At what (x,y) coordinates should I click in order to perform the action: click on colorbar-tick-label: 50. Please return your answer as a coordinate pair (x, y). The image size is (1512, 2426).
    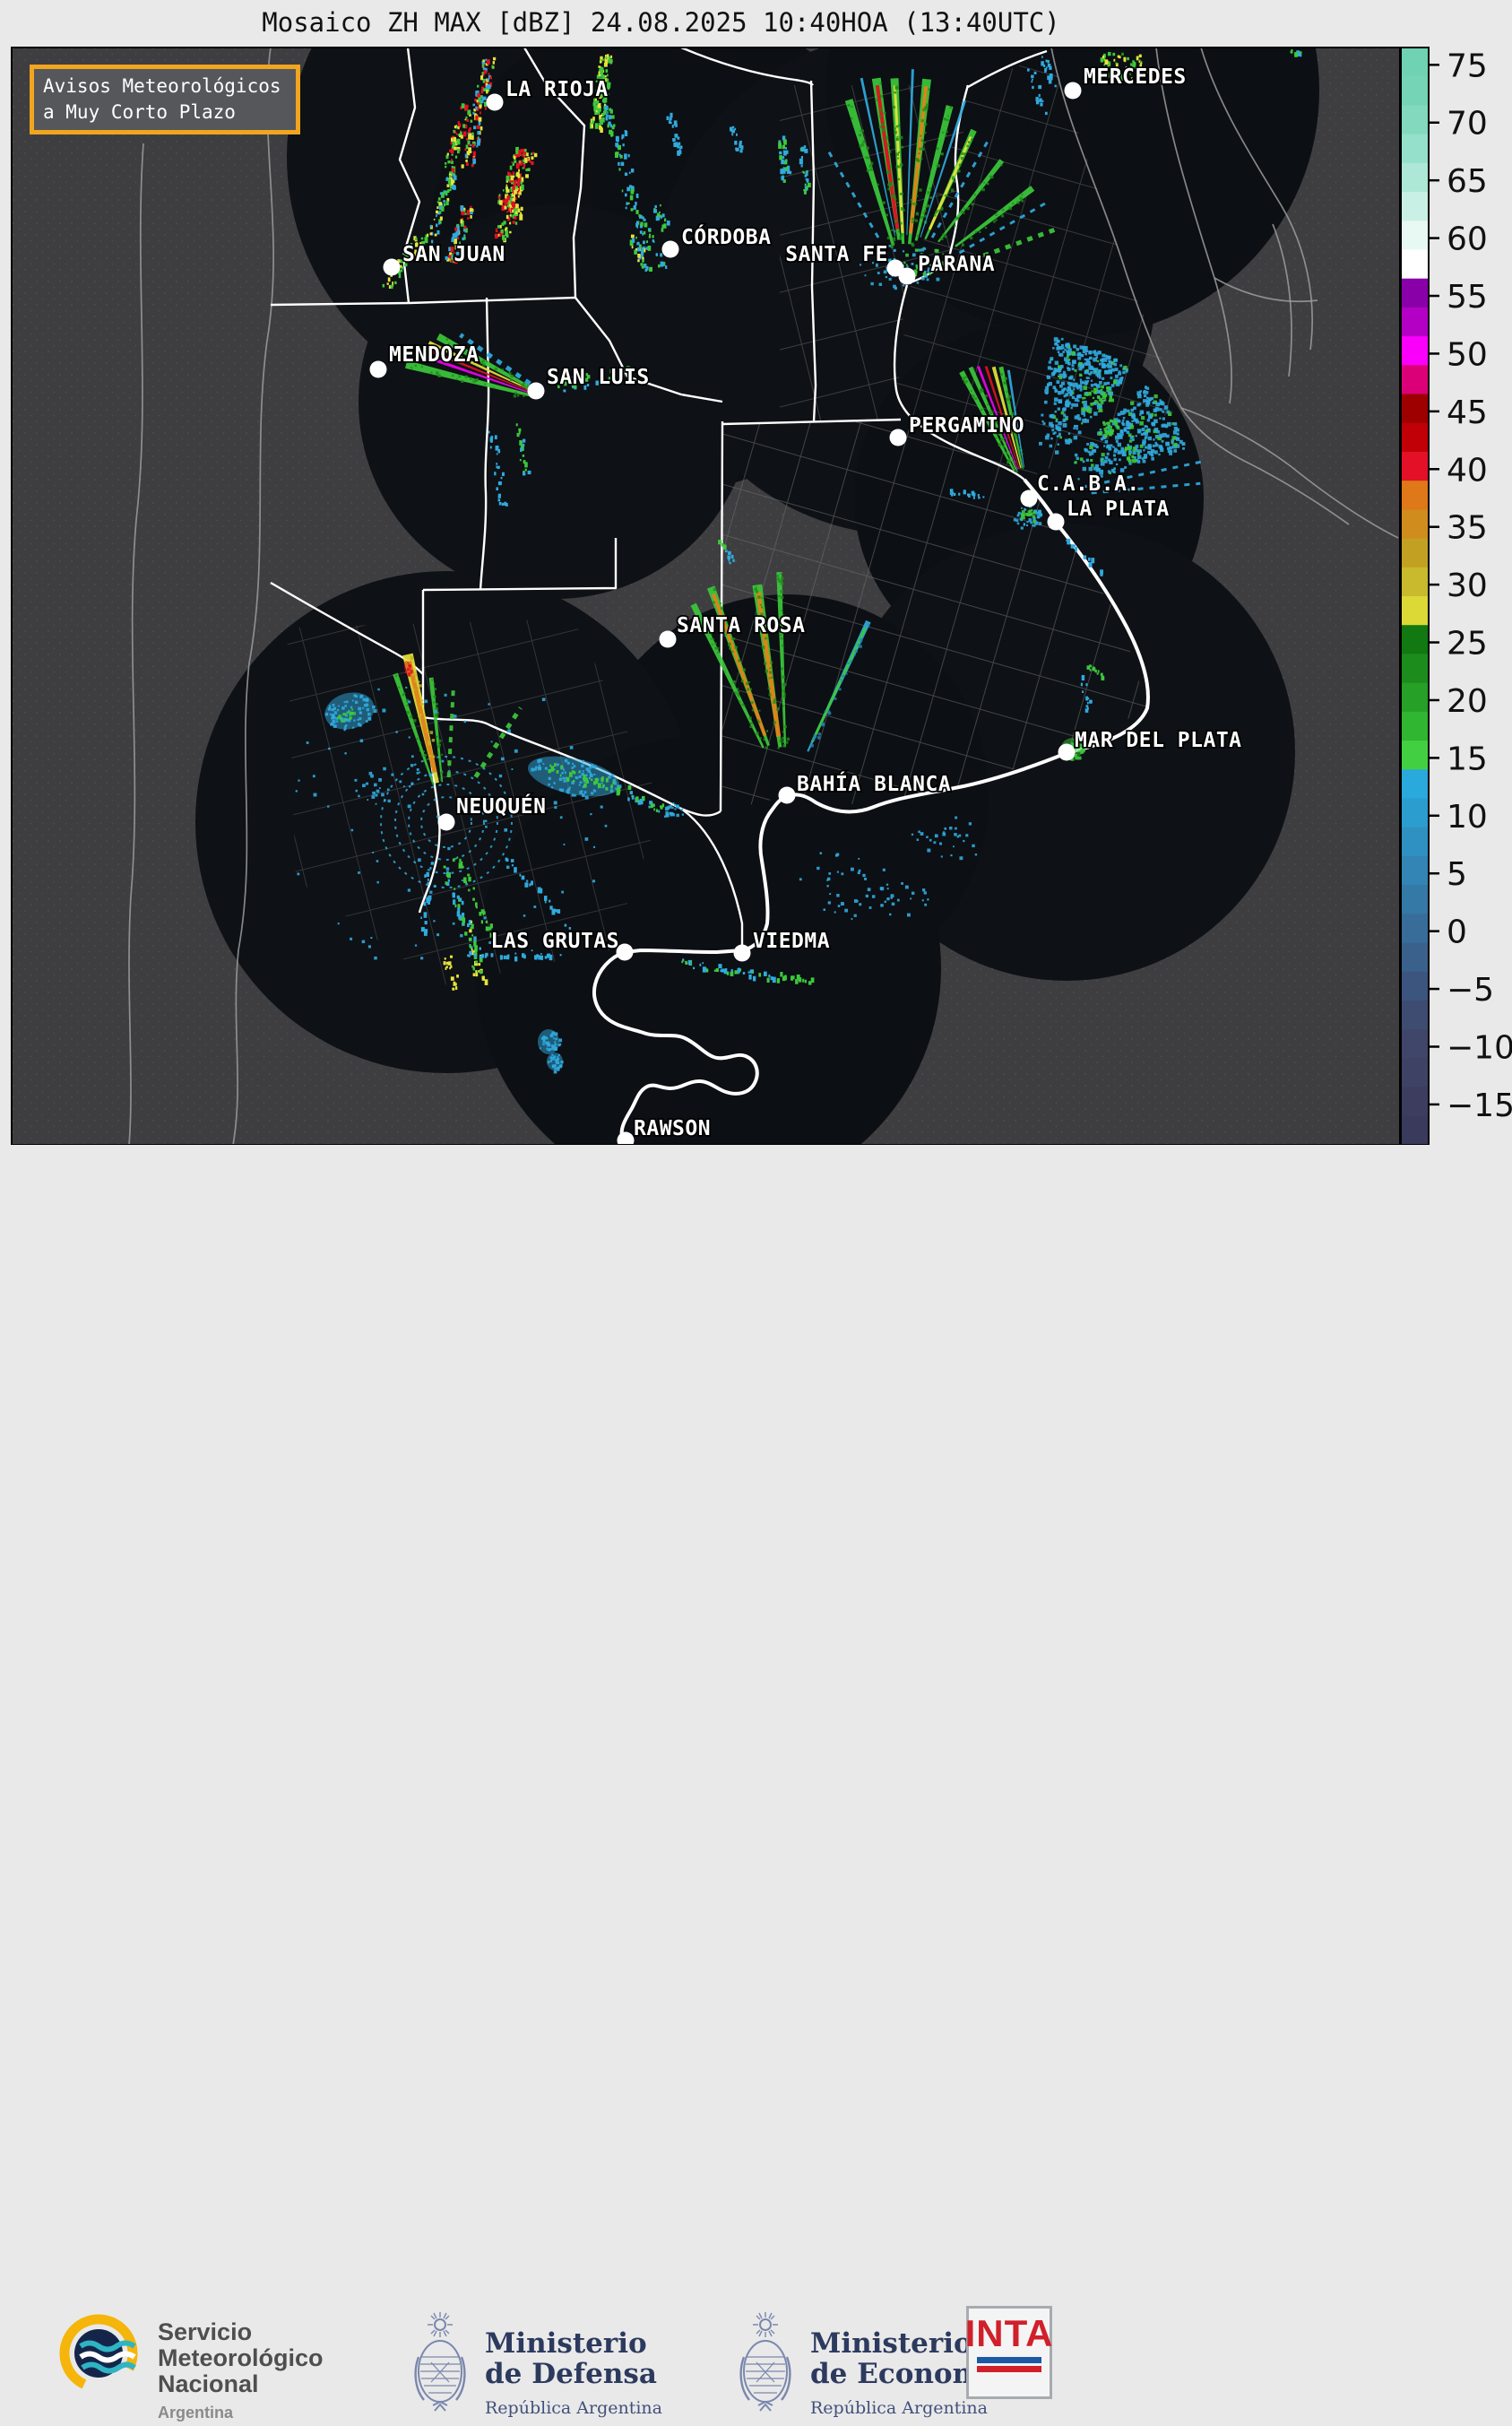
    Looking at the image, I should click on (1467, 354).